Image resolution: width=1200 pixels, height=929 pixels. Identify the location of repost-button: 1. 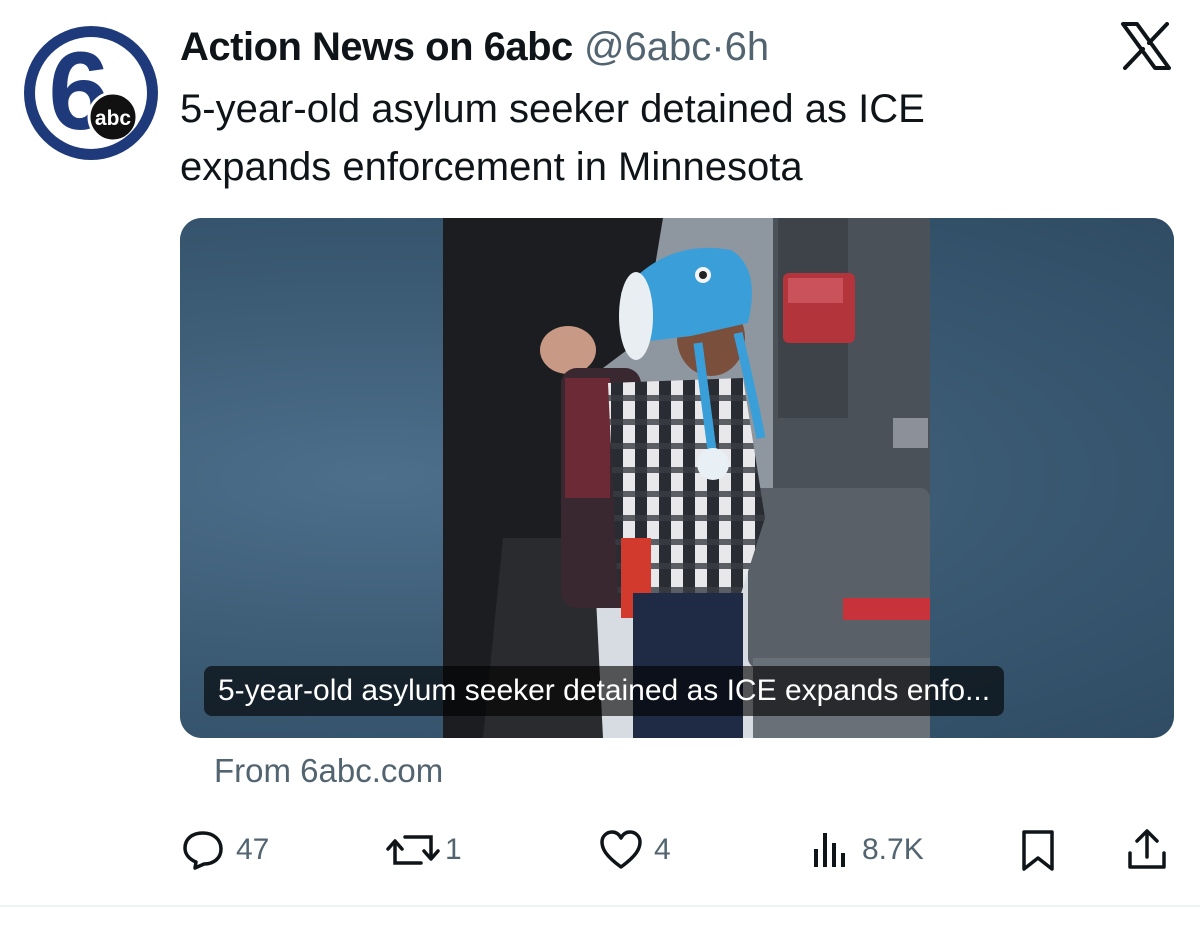
(423, 850).